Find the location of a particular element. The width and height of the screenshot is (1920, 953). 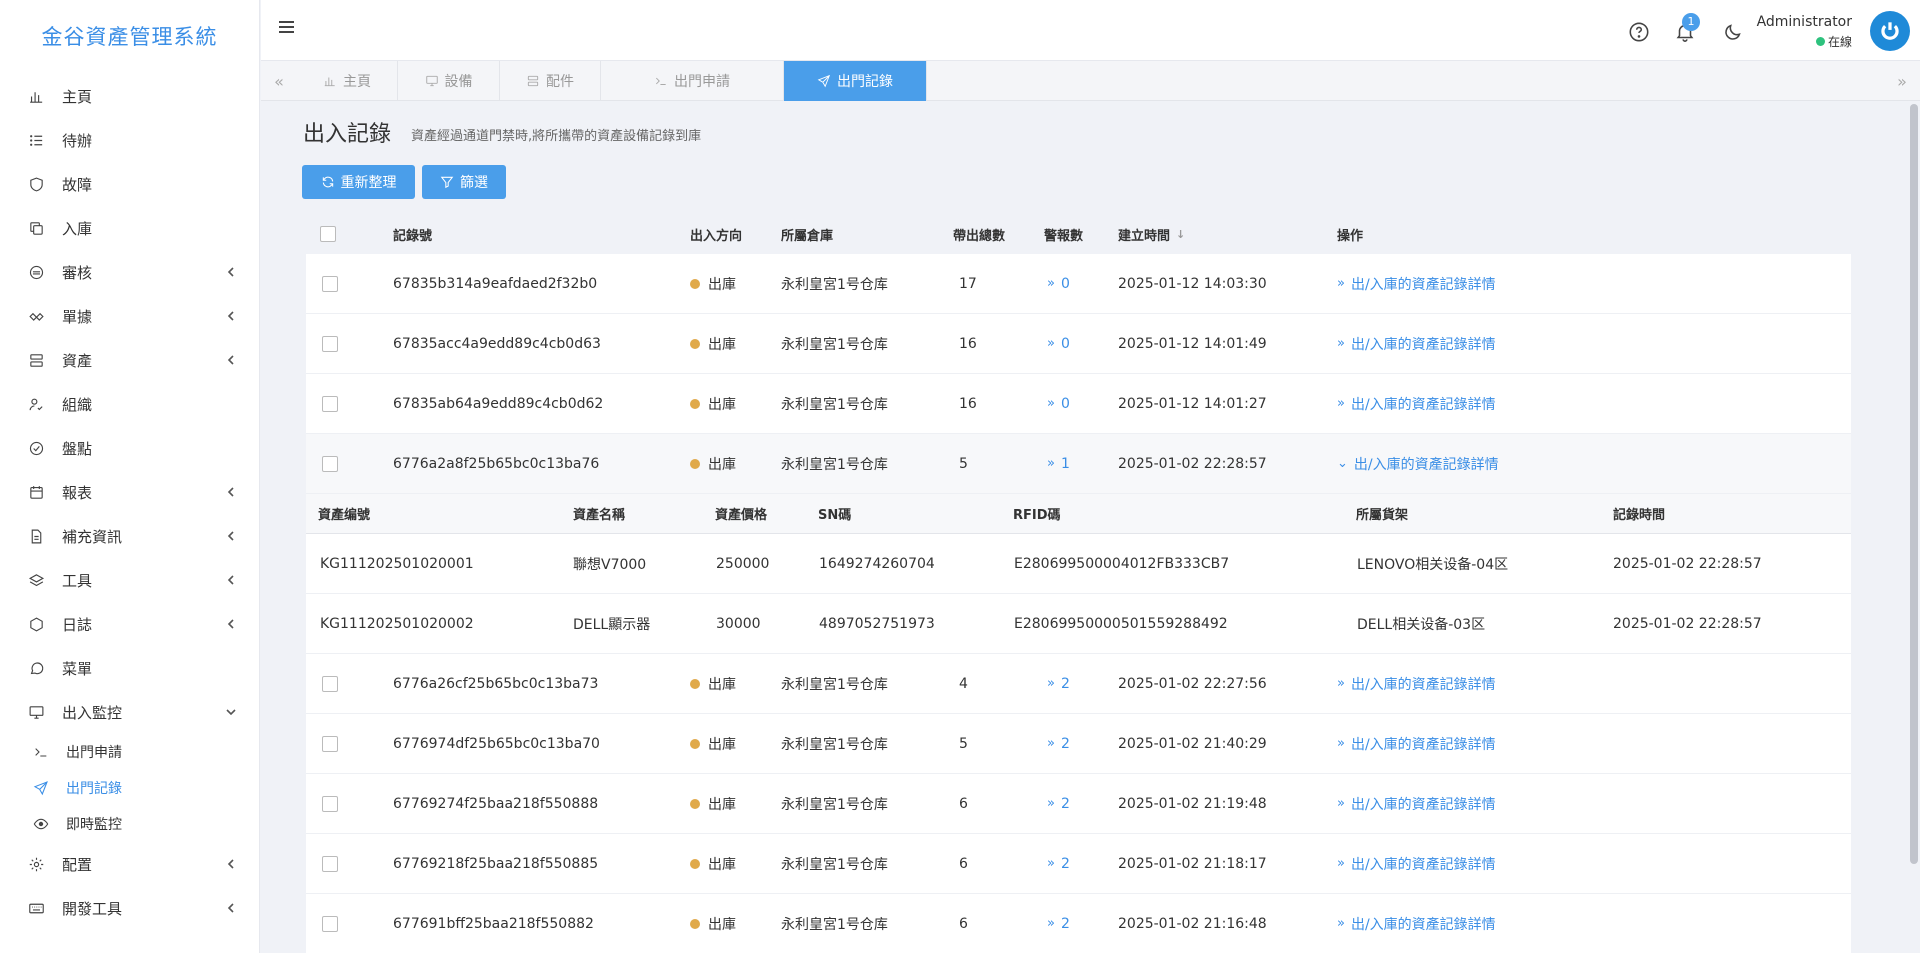

sidebar-item-label: 出入監控 is located at coordinates (92, 712).